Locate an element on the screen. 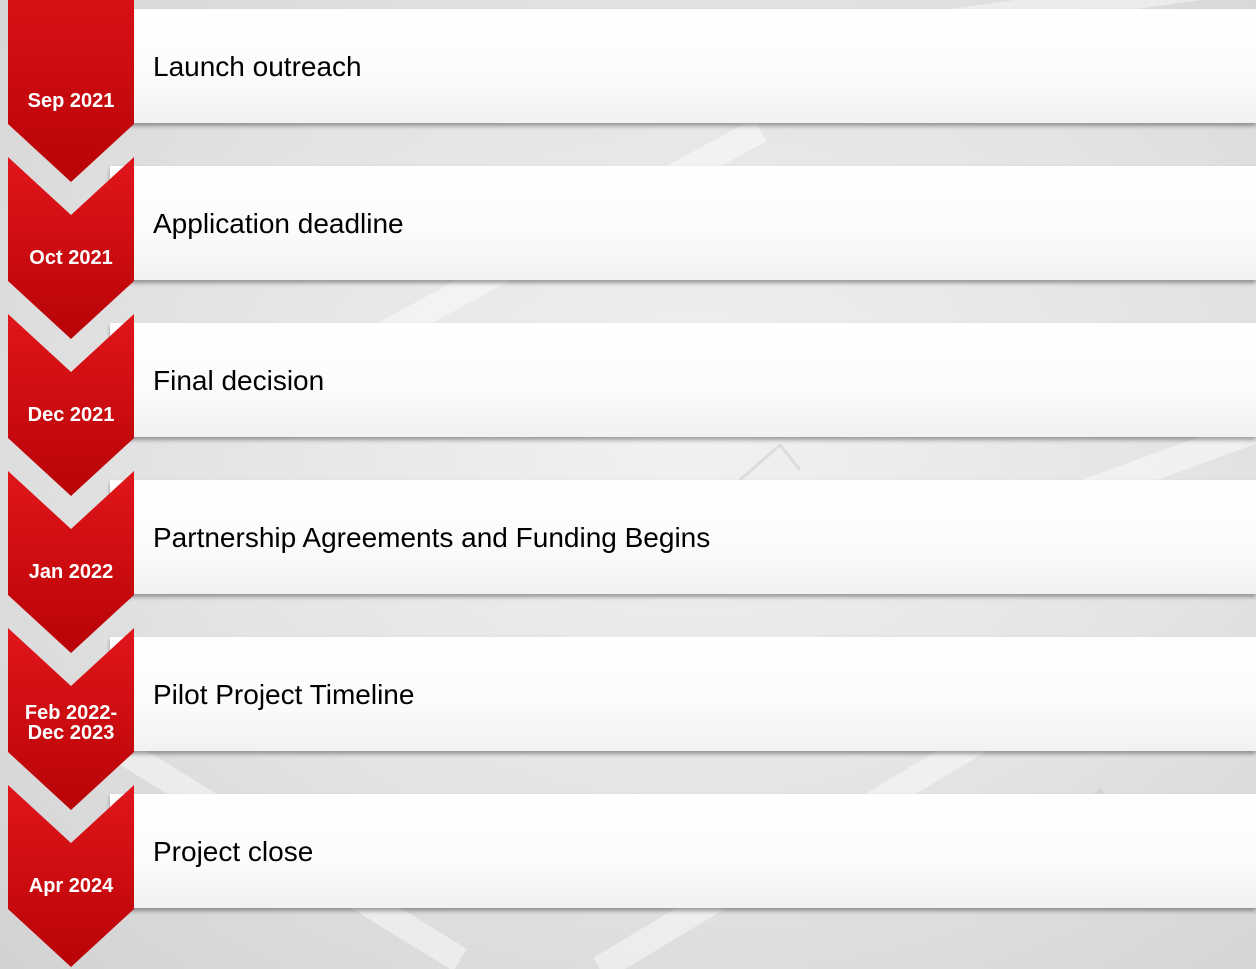  step-bar: Pilot Project Timeline is located at coordinates (683, 694).